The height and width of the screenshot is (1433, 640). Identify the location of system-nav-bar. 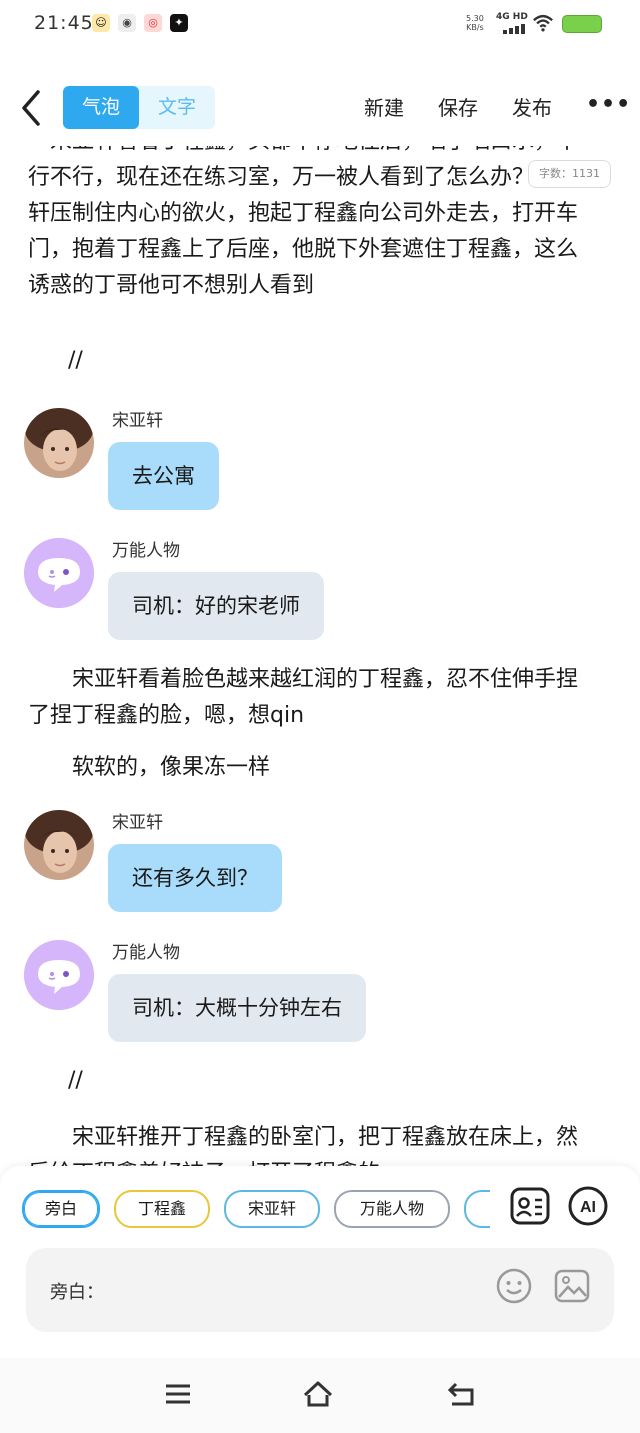
(320, 1395).